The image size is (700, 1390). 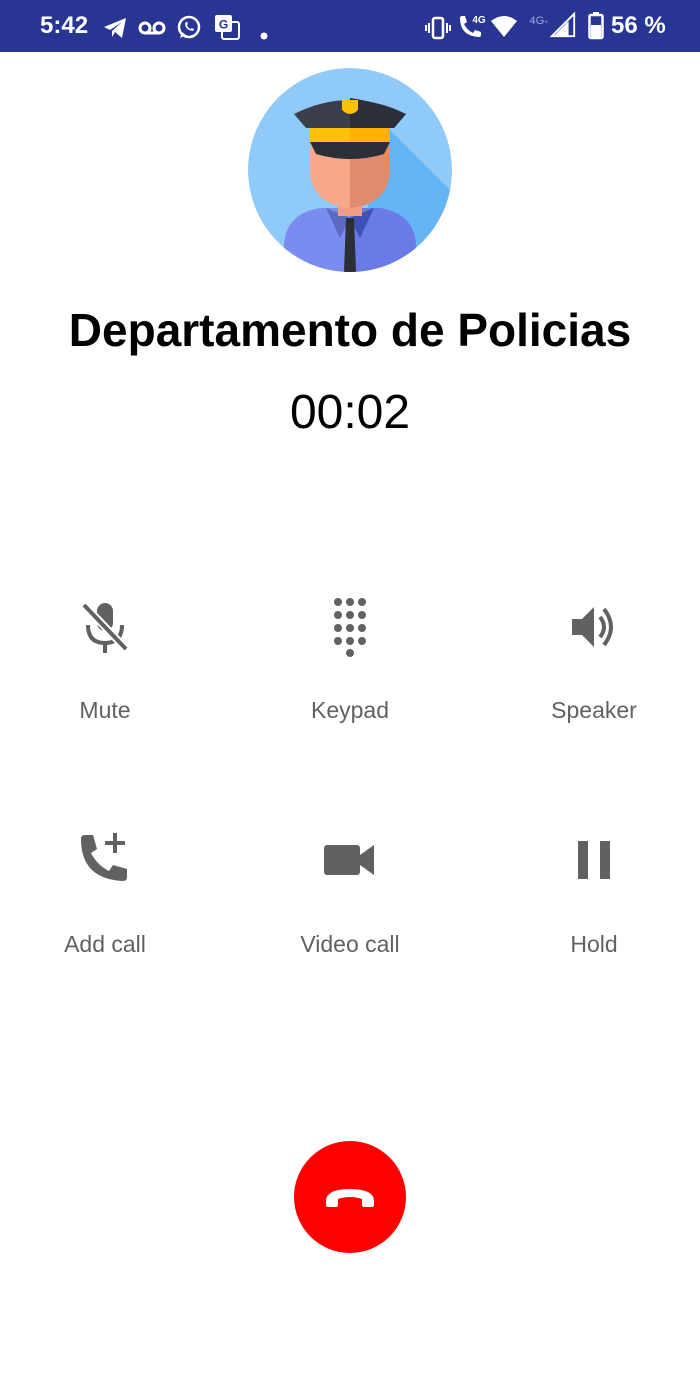 What do you see at coordinates (152, 28) in the screenshot?
I see `voicemail-icon` at bounding box center [152, 28].